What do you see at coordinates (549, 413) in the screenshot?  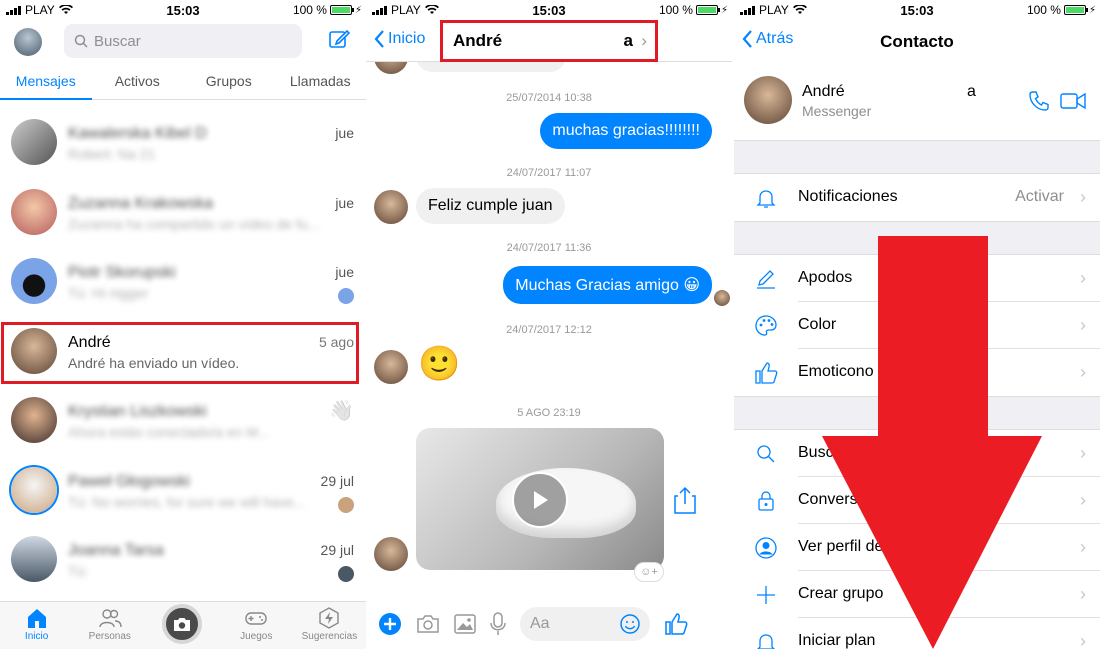 I see `timestamp: 5 AGO 23:19` at bounding box center [549, 413].